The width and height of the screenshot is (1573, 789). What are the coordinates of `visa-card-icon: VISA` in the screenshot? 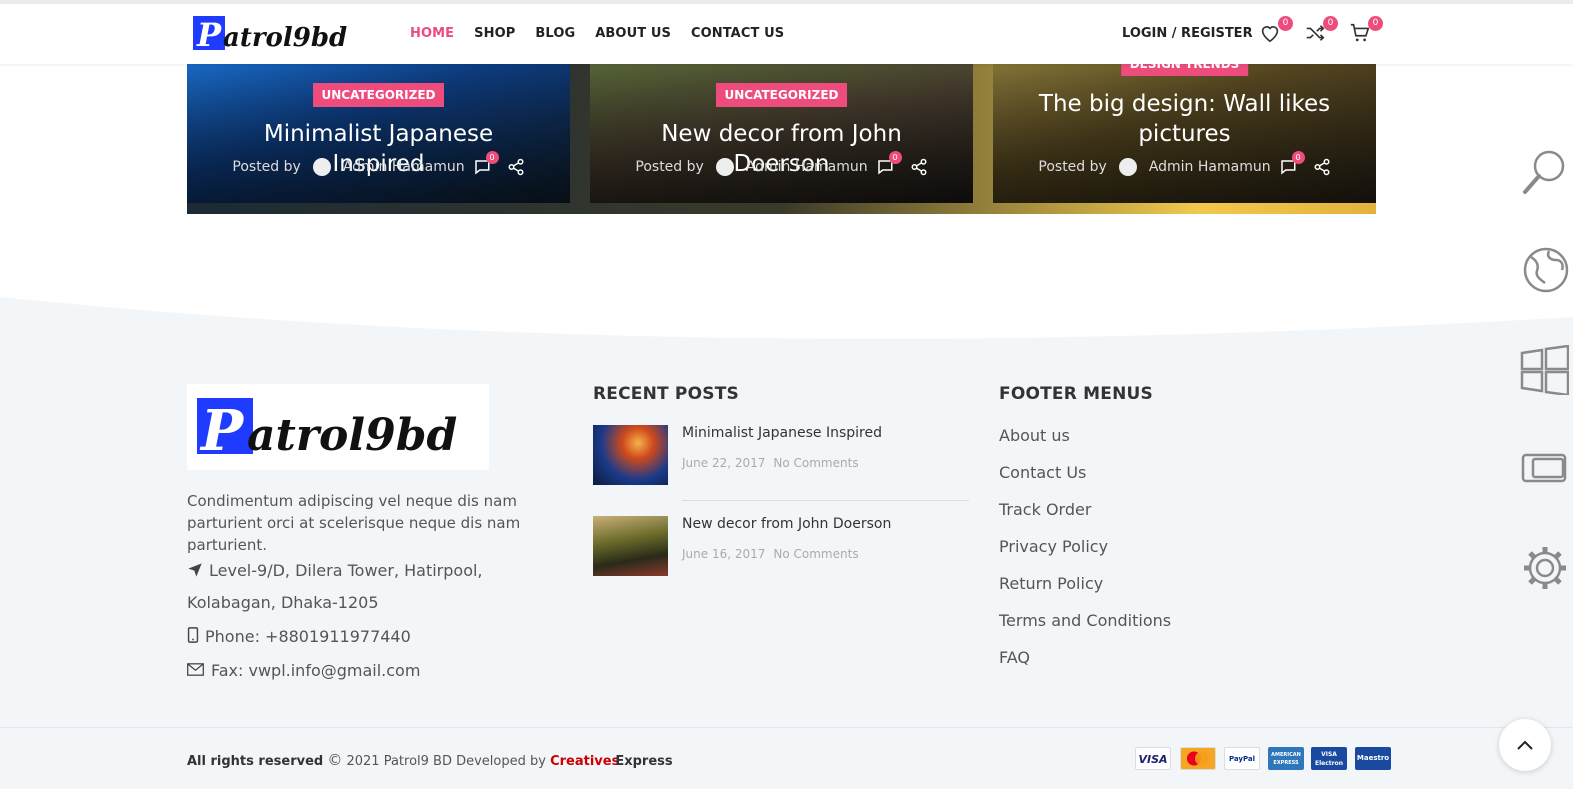 It's located at (1153, 758).